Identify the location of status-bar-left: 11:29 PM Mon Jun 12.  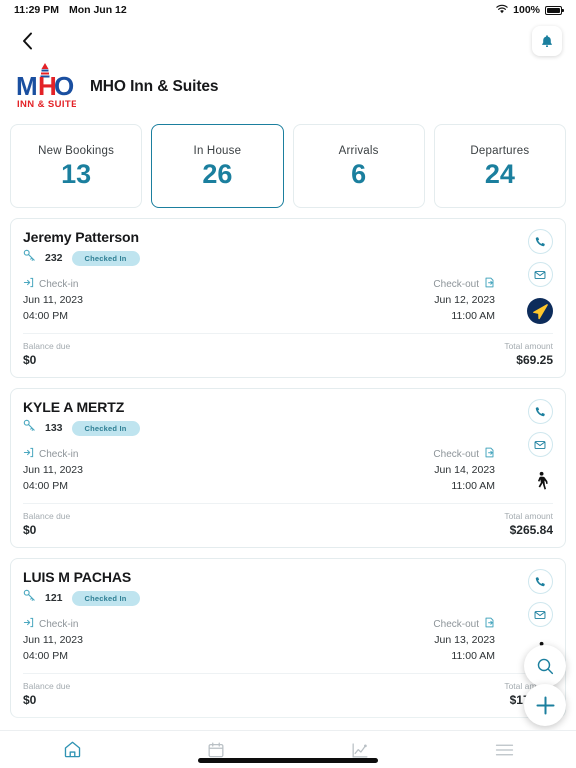
(70, 10).